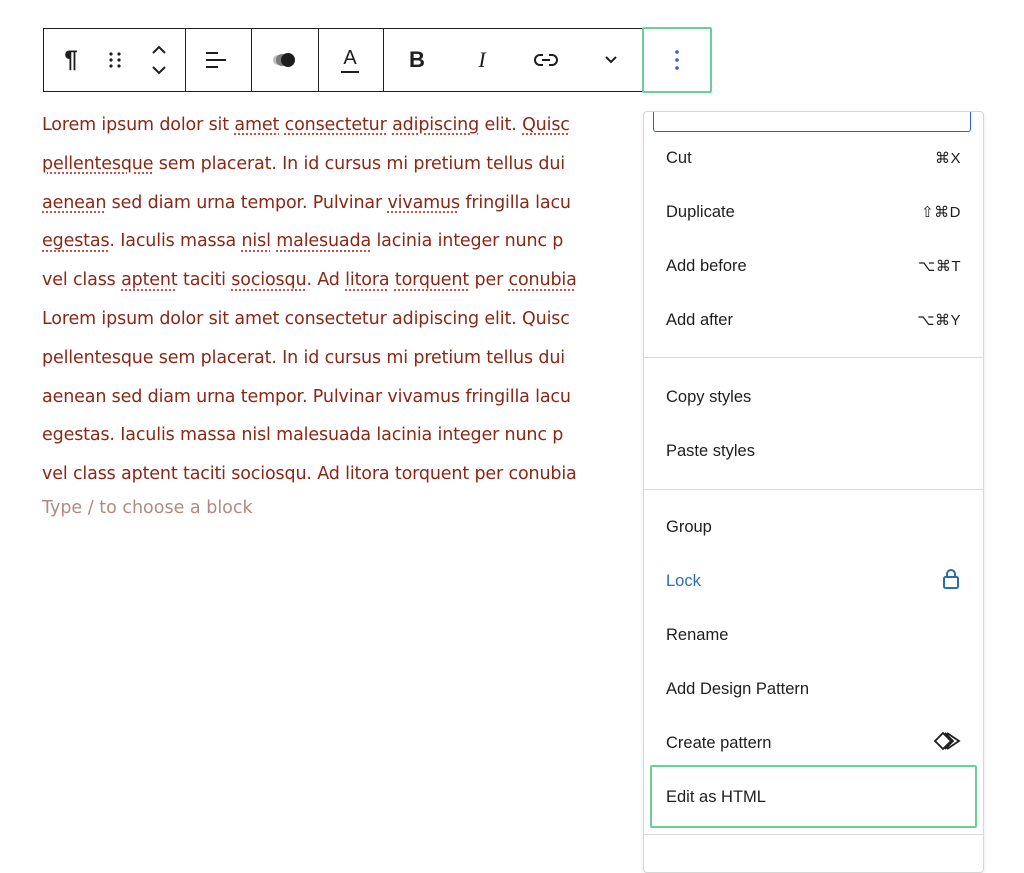 This screenshot has height=873, width=1024. What do you see at coordinates (284, 60) in the screenshot?
I see `style-toggle-icon` at bounding box center [284, 60].